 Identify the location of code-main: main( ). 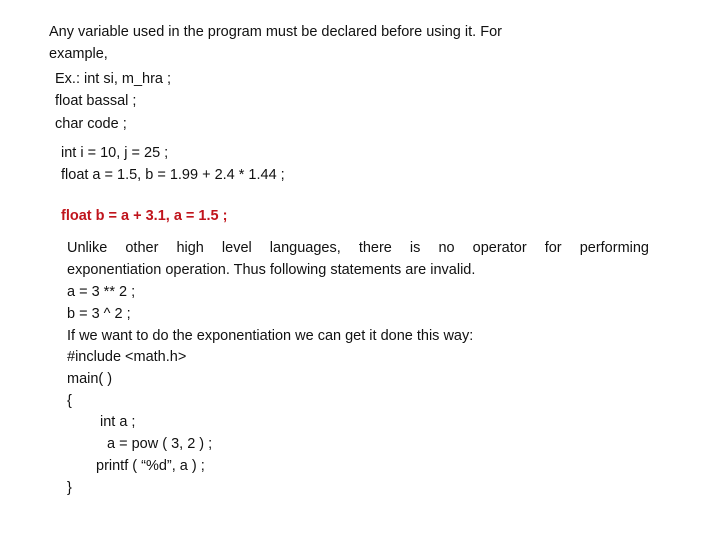
(90, 379).